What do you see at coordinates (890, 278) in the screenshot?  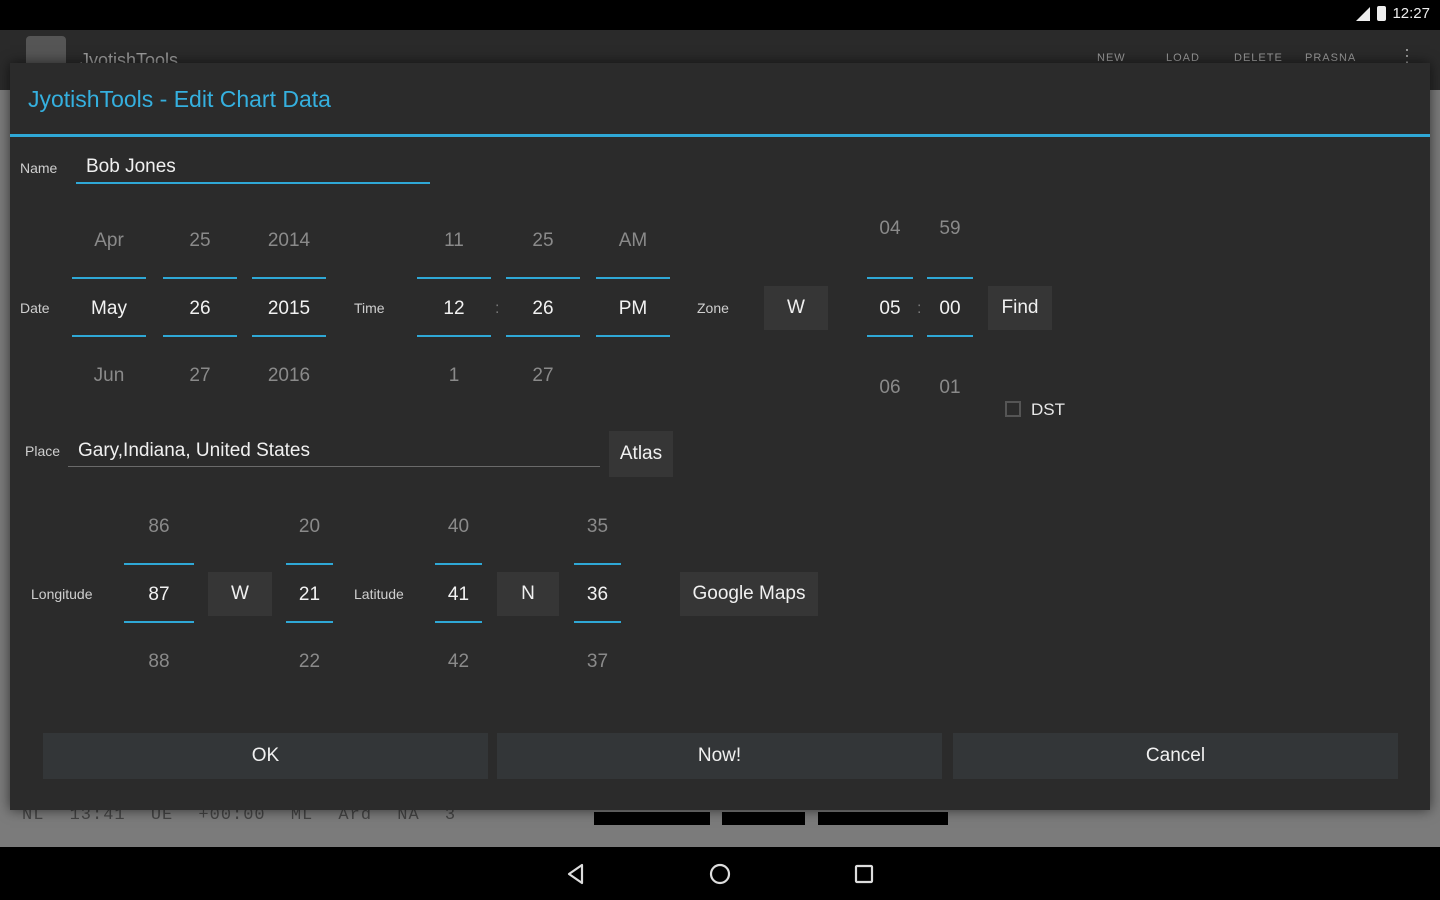 I see `zone-hours-divider-top` at bounding box center [890, 278].